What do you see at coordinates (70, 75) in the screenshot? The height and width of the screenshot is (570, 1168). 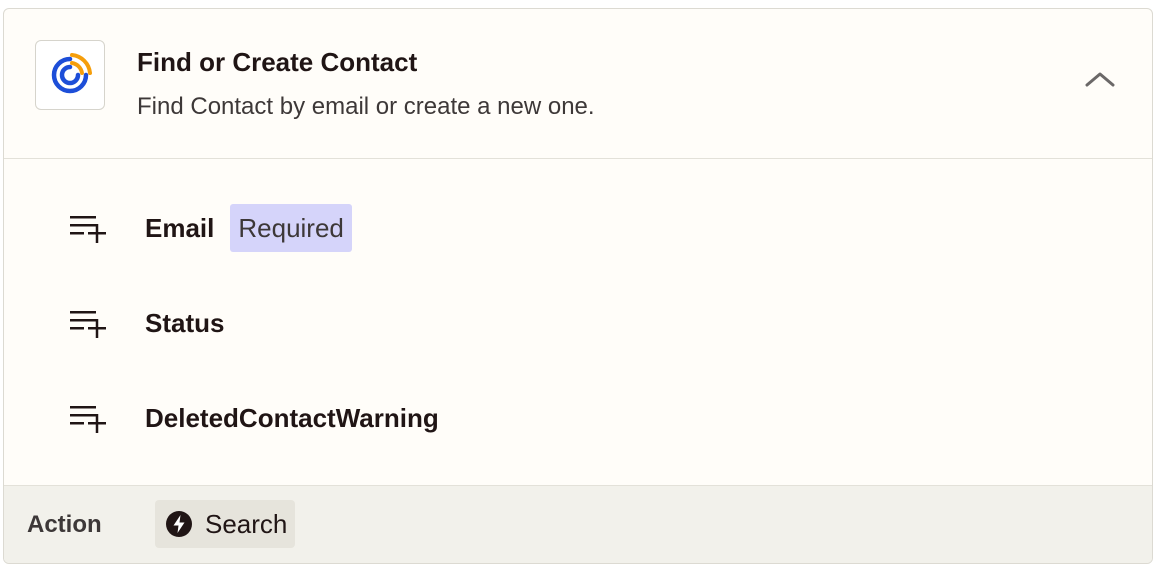 I see `app-logo-icon` at bounding box center [70, 75].